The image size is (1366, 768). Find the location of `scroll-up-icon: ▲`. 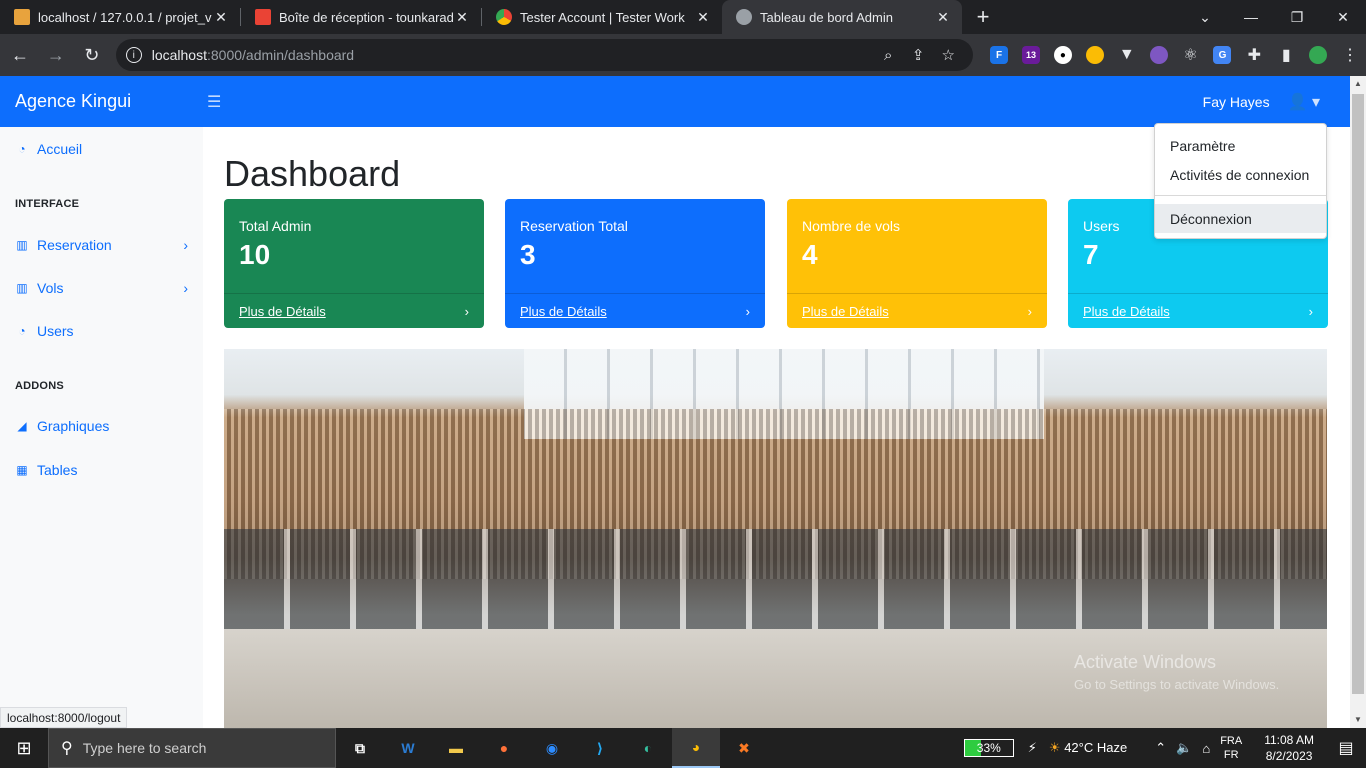

scroll-up-icon: ▲ is located at coordinates (1358, 84).